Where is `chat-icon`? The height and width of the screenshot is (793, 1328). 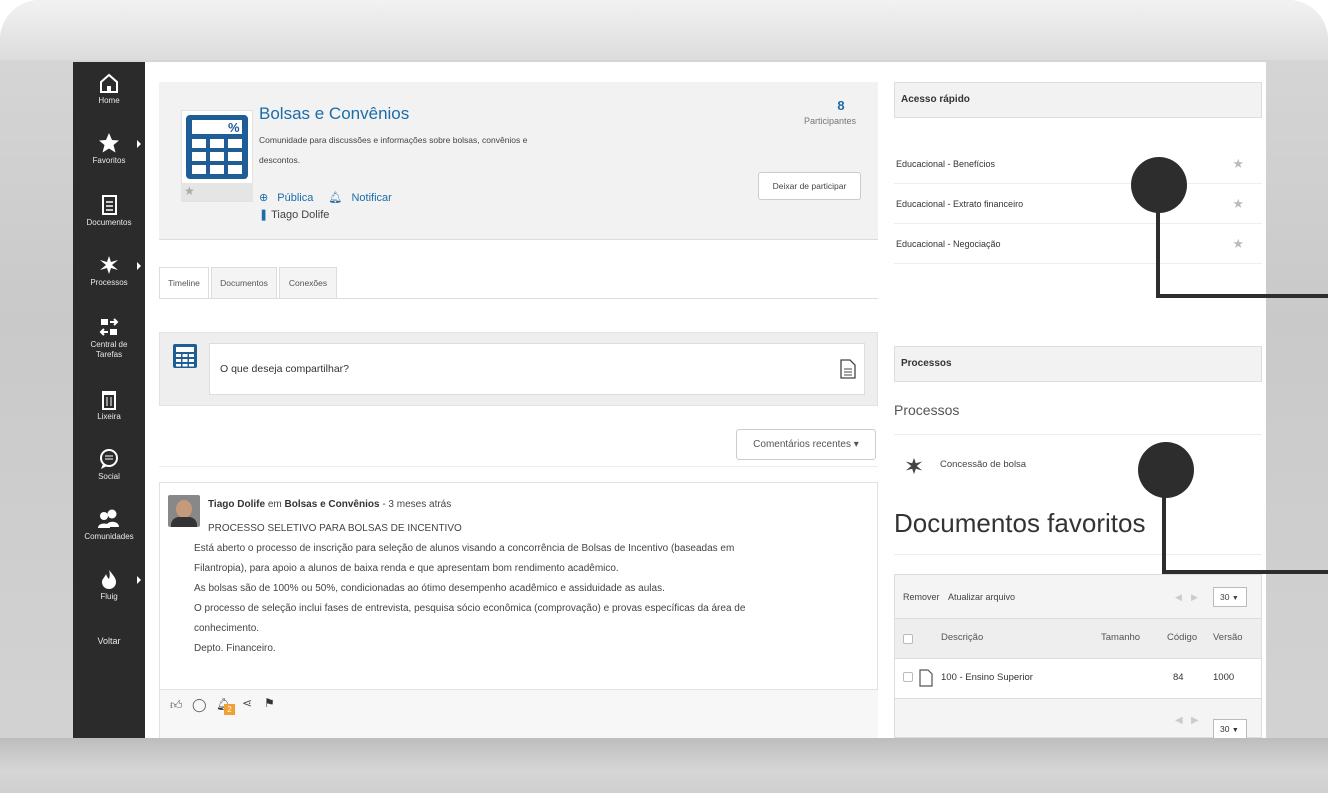
chat-icon is located at coordinates (109, 459).